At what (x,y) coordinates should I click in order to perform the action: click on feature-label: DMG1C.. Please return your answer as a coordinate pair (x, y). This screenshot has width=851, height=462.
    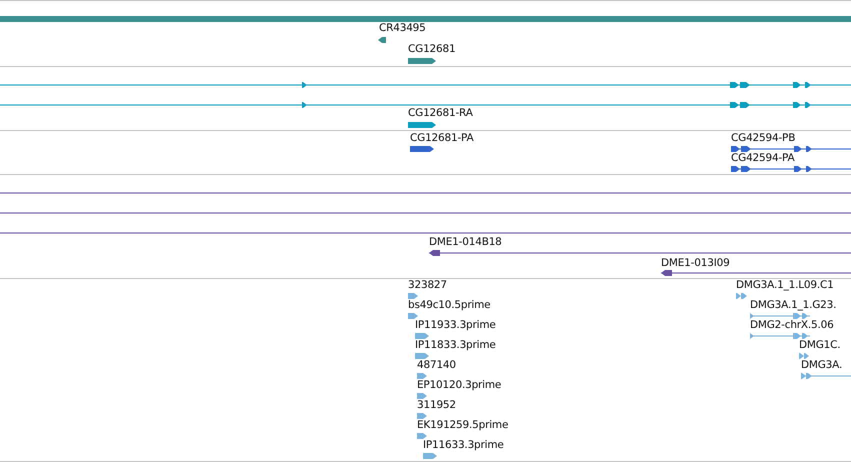
    Looking at the image, I should click on (819, 345).